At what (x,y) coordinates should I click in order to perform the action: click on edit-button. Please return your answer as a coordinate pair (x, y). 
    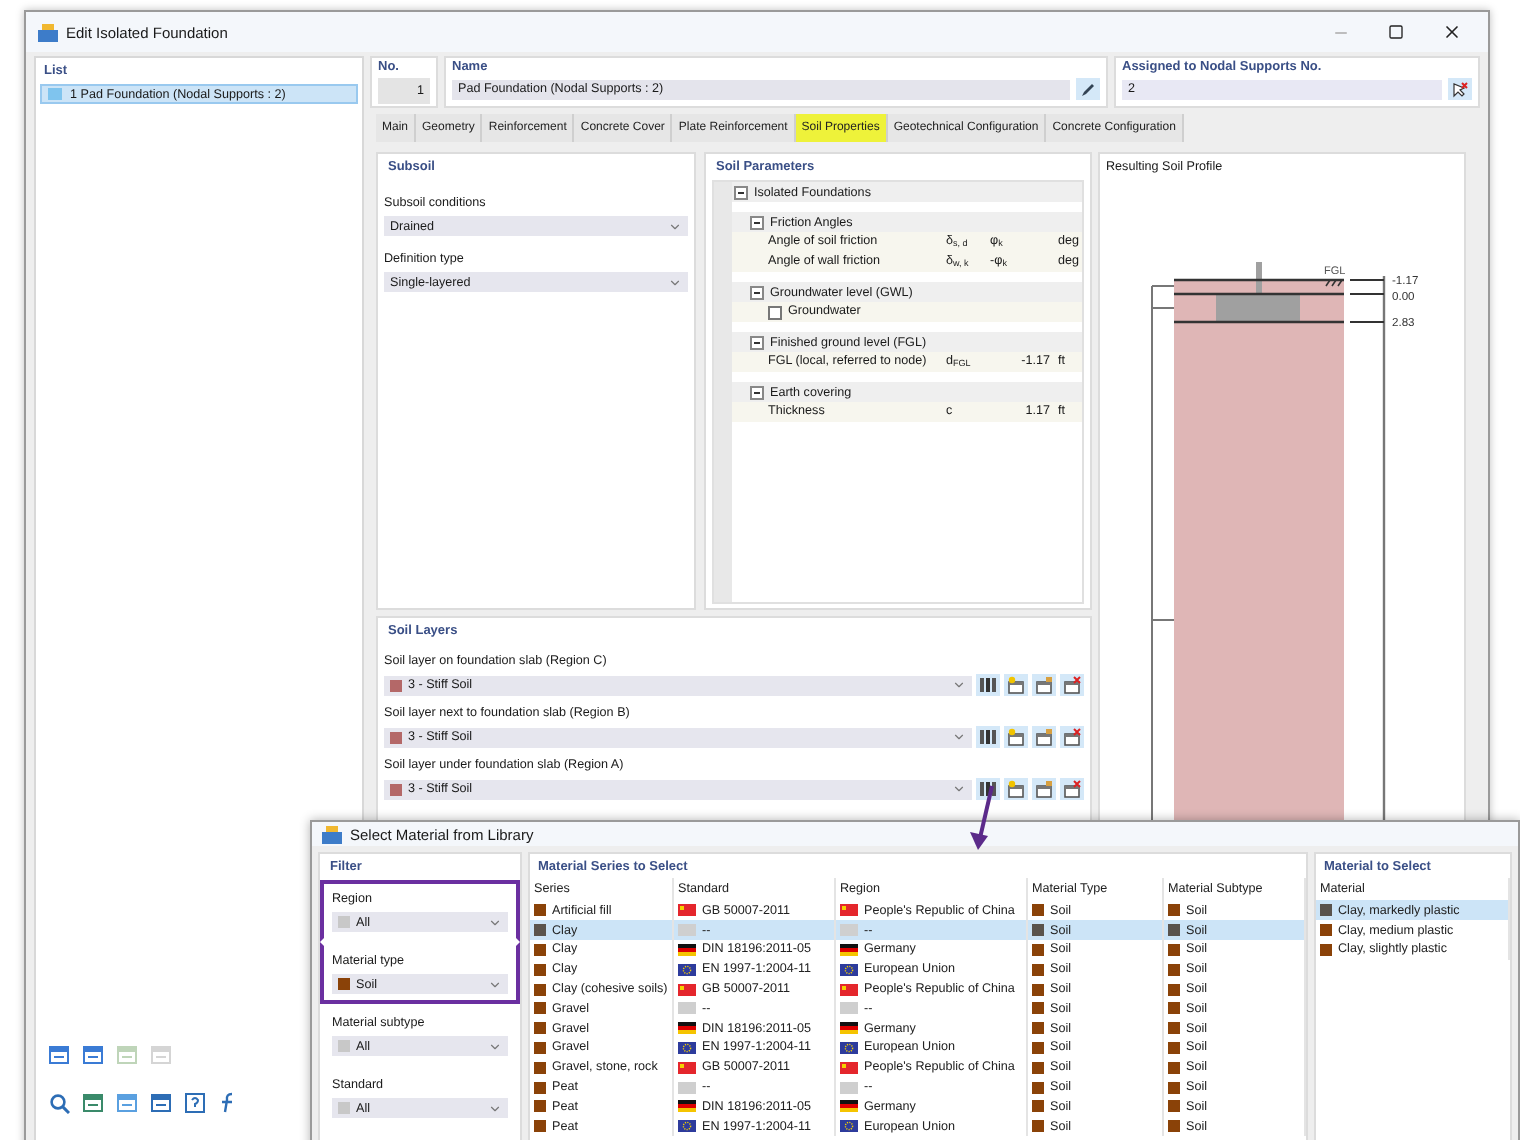
    Looking at the image, I should click on (1088, 89).